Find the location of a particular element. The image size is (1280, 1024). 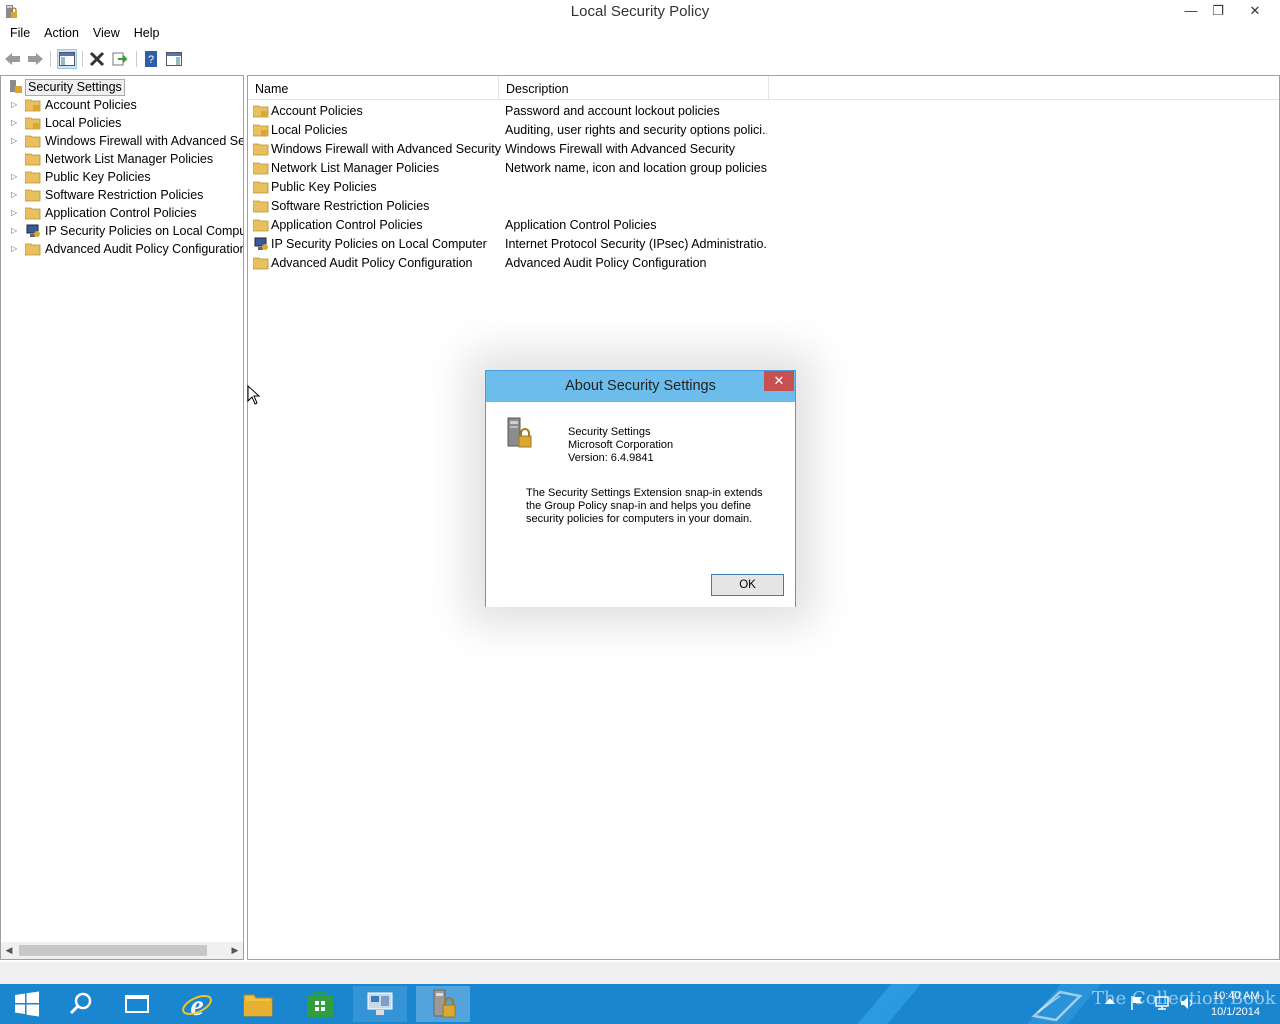

back-button is located at coordinates (13, 59).